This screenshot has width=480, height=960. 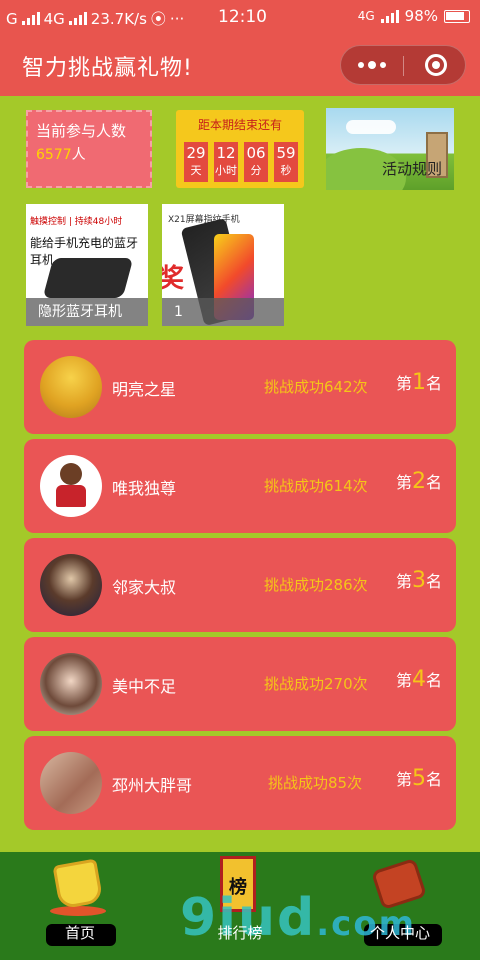 What do you see at coordinates (71, 496) in the screenshot?
I see `avatar-body` at bounding box center [71, 496].